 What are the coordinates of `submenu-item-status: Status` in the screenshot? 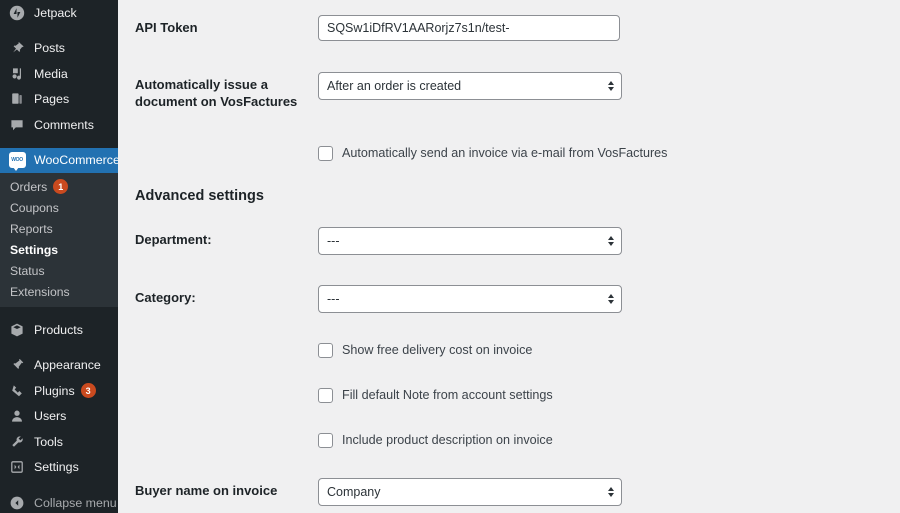 It's located at (59, 270).